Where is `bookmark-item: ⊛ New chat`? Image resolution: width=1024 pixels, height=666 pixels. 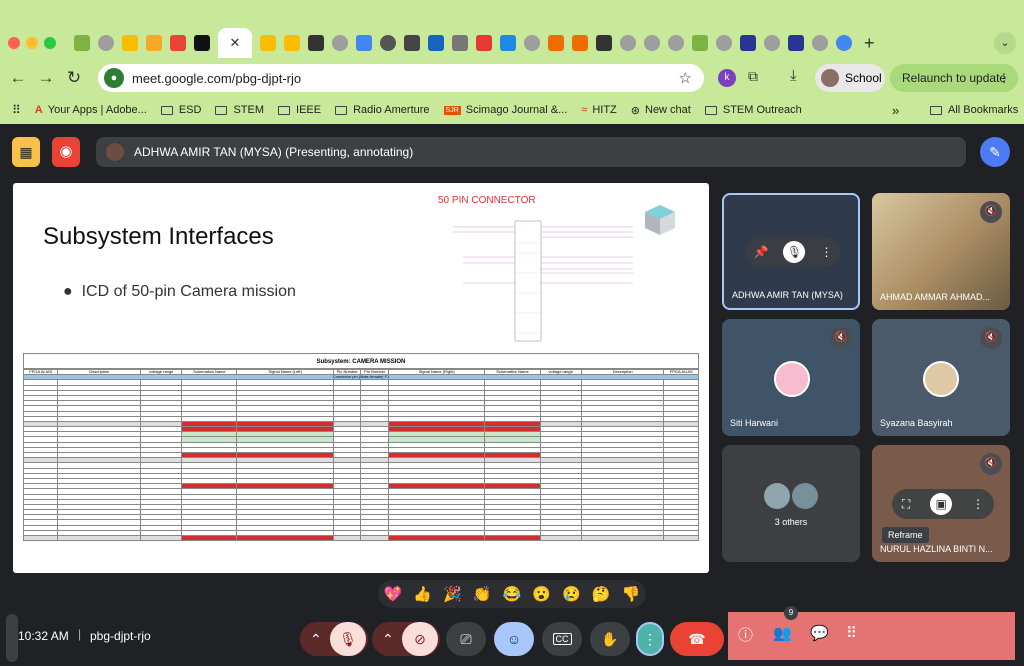 bookmark-item: ⊛ New chat is located at coordinates (661, 110).